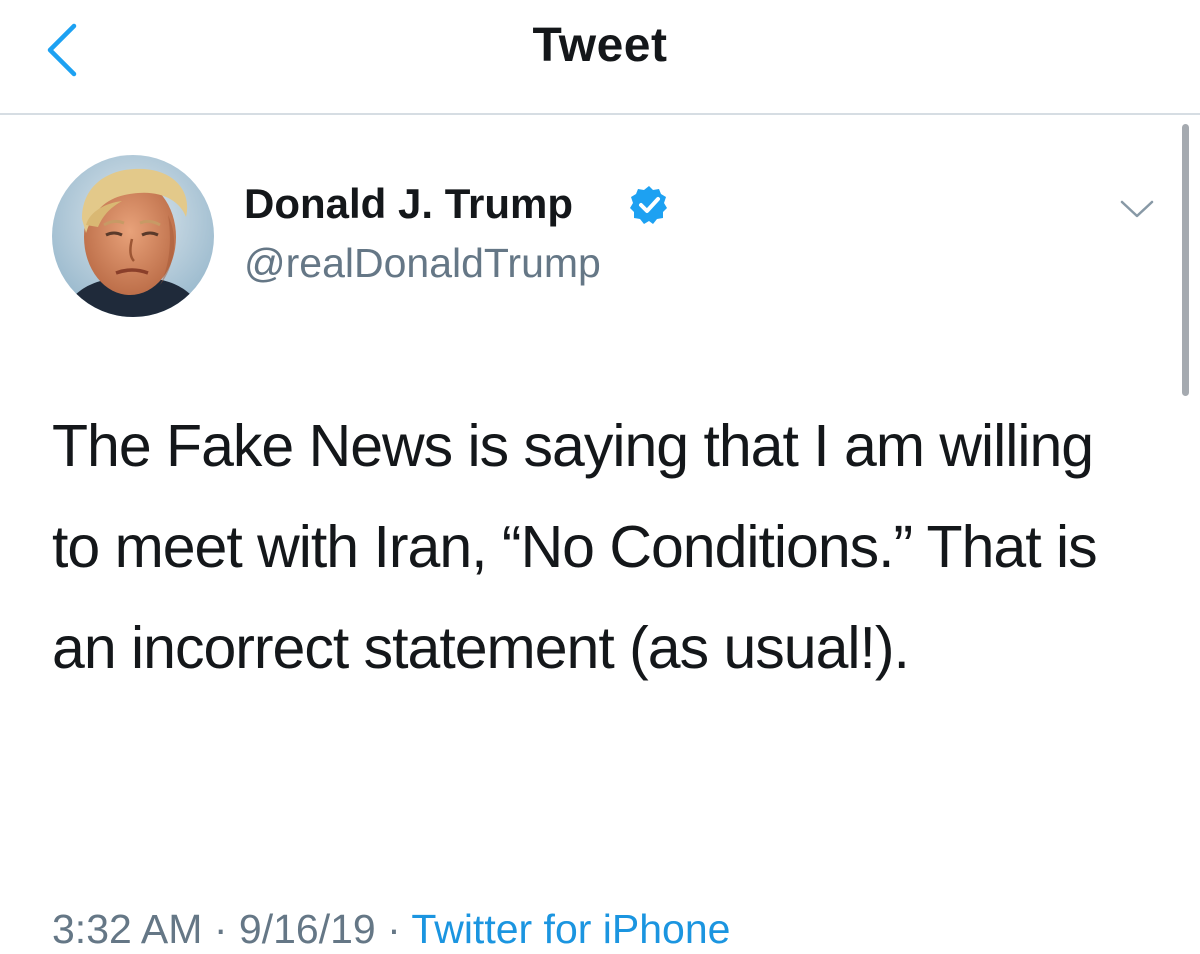 The width and height of the screenshot is (1200, 954). What do you see at coordinates (127, 929) in the screenshot?
I see `tweet-time: 3:32 AM` at bounding box center [127, 929].